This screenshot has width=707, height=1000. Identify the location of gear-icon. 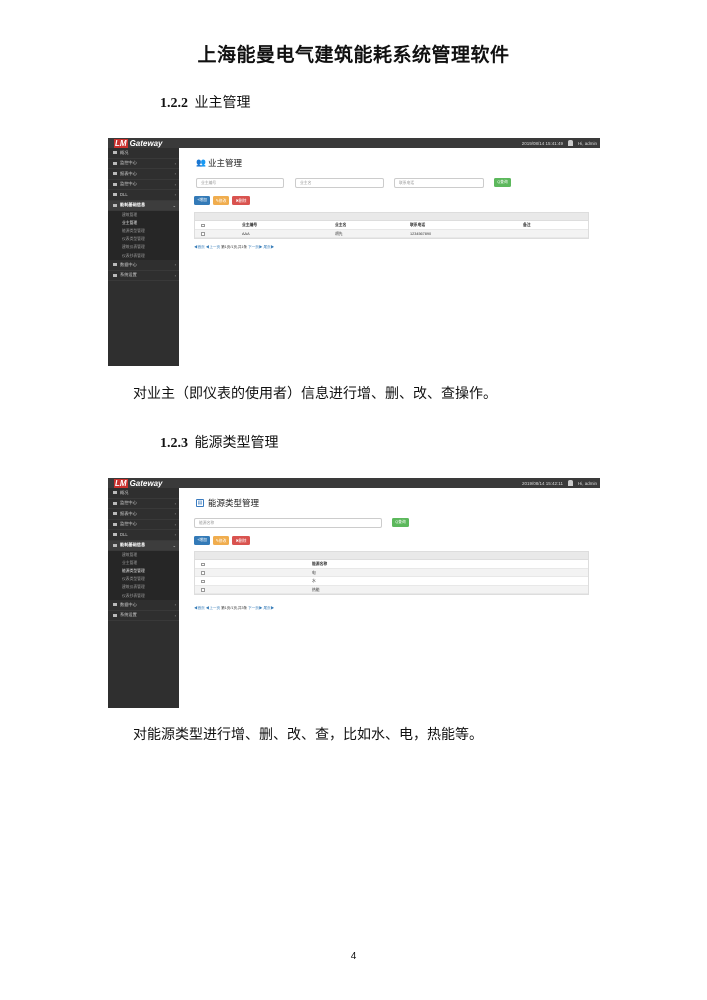
(115, 275).